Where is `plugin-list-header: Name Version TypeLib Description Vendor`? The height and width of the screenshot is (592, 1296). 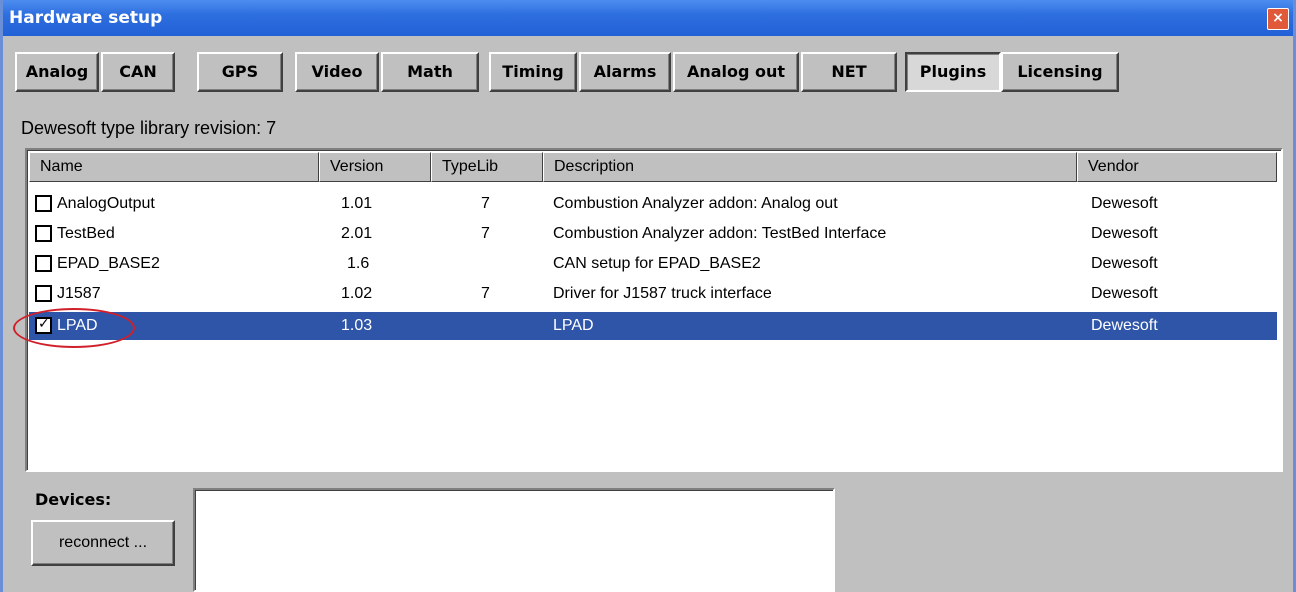
plugin-list-header: Name Version TypeLib Description Vendor is located at coordinates (655, 167).